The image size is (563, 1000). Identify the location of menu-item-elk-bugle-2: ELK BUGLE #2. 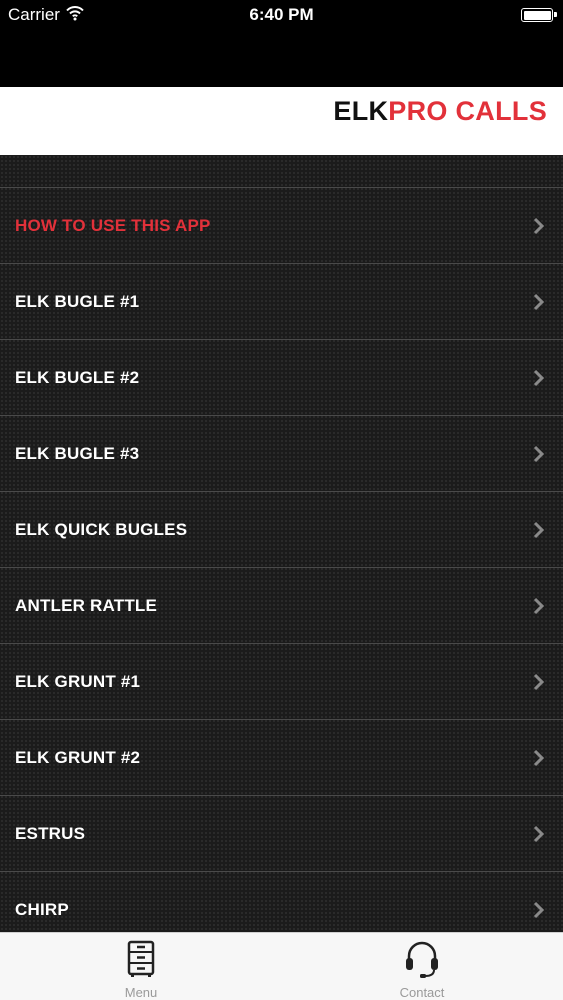
(281, 378).